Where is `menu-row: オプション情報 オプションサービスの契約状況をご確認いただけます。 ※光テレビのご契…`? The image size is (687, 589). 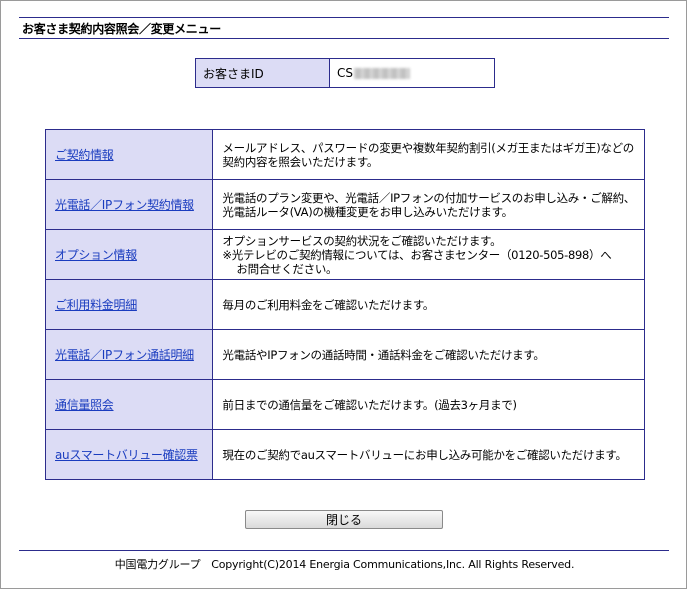 menu-row: オプション情報 オプションサービスの契約状況をご確認いただけます。 ※光テレビのご契… is located at coordinates (344, 254).